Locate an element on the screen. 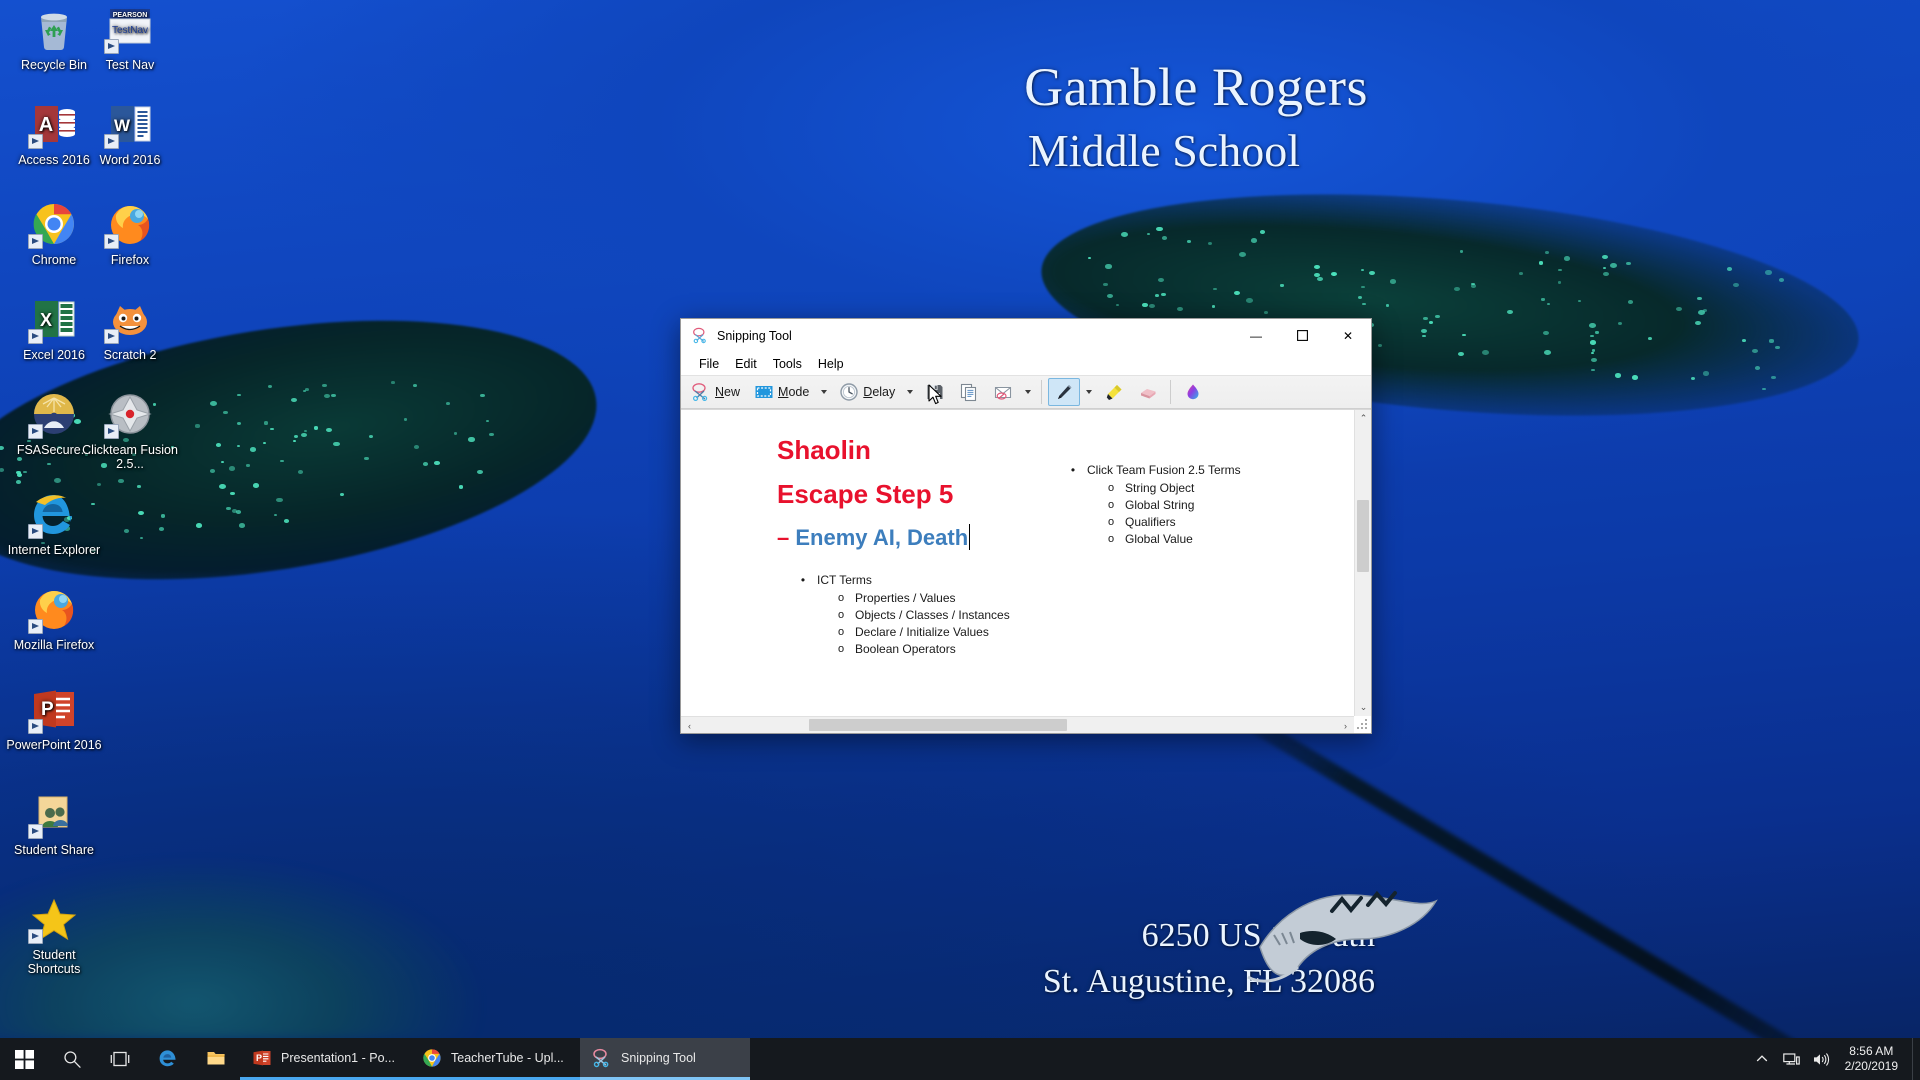 Image resolution: width=1920 pixels, height=1080 pixels. delay-dropdown-caret is located at coordinates (910, 392).